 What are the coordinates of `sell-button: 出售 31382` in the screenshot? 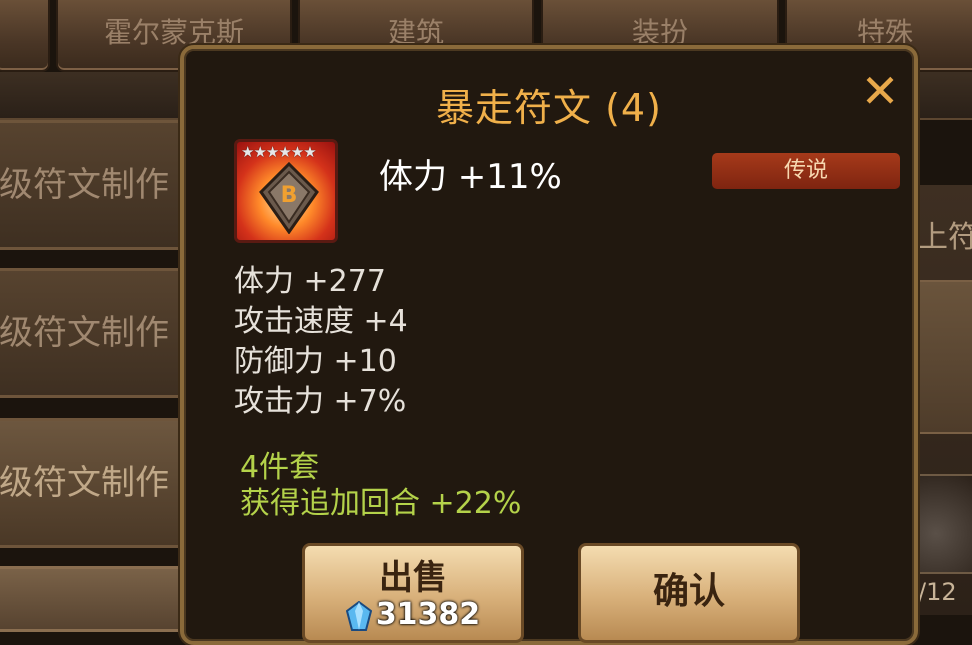 It's located at (413, 593).